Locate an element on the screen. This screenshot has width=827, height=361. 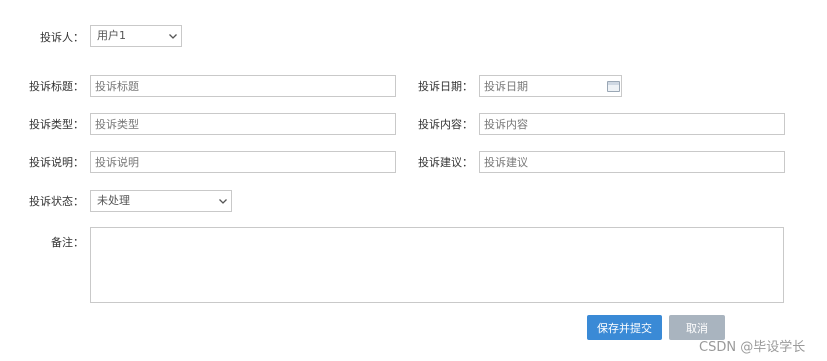
date-label: 投诉日期： is located at coordinates (445, 86).